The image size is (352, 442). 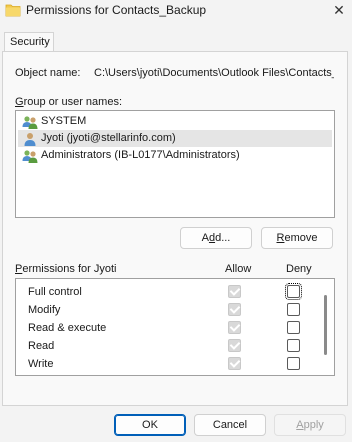 I want to click on list-item-label: Administrators (IB-L0177\Administrators), so click(x=140, y=155).